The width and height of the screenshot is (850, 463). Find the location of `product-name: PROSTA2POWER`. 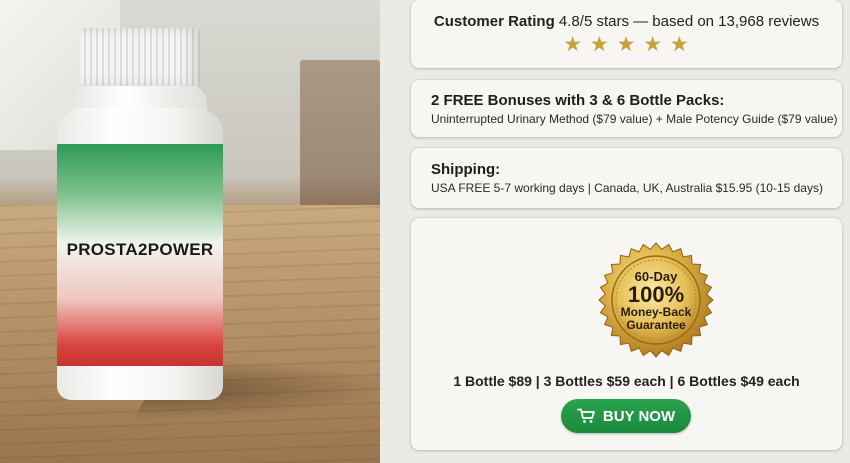

product-name: PROSTA2POWER is located at coordinates (140, 249).